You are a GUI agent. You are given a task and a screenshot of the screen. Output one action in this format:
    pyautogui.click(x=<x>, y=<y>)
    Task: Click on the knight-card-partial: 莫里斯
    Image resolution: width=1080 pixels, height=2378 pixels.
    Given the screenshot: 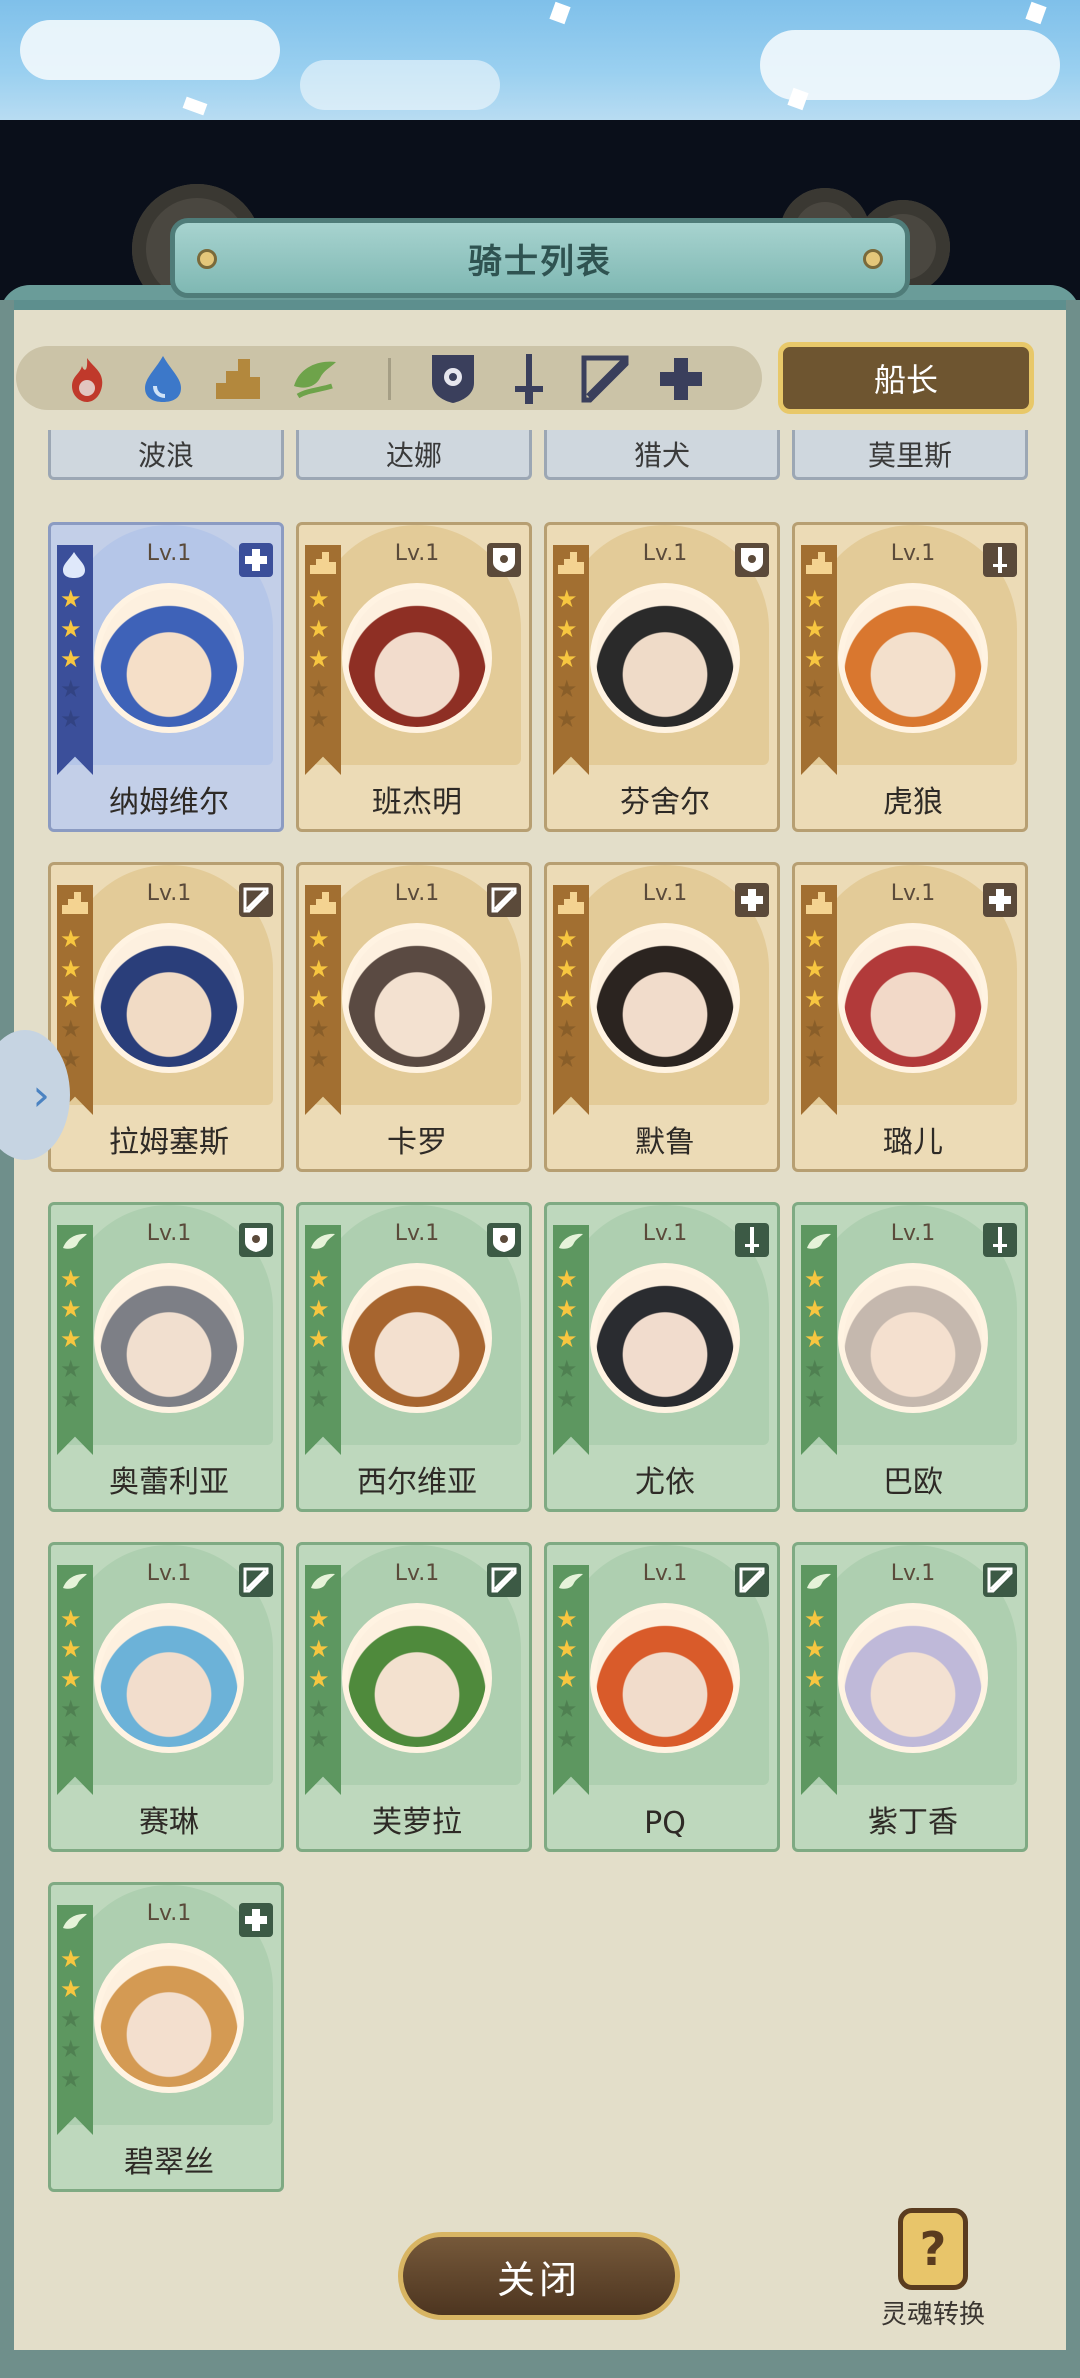 What is the action you would take?
    pyautogui.click(x=910, y=455)
    